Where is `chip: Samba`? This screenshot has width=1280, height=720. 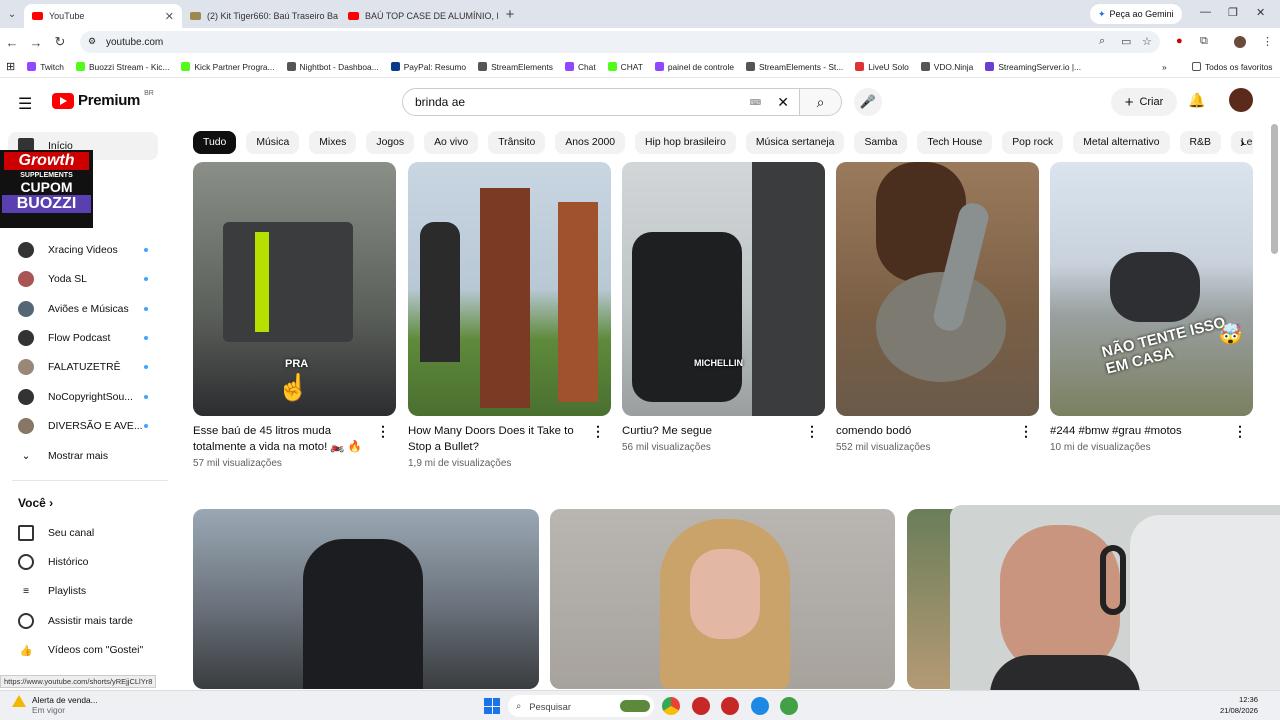
chip: Samba is located at coordinates (881, 142).